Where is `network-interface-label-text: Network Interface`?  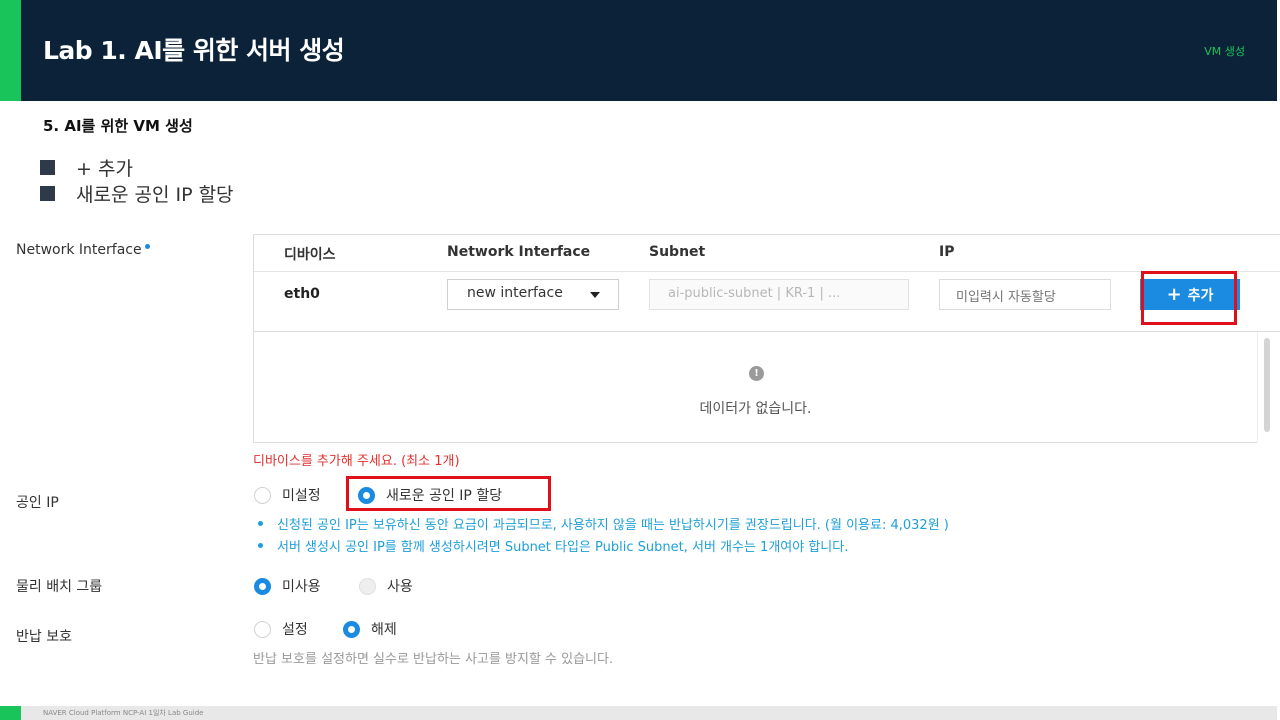
network-interface-label-text: Network Interface is located at coordinates (79, 250).